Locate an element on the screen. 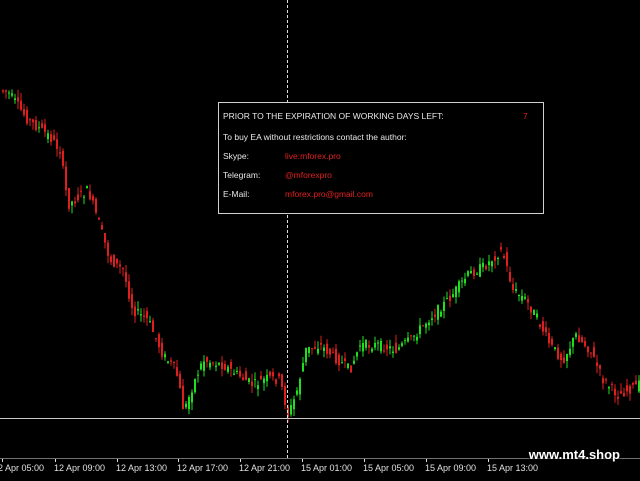 This screenshot has height=481, width=640. time-label: 2 Apr 05:00 is located at coordinates (22, 468).